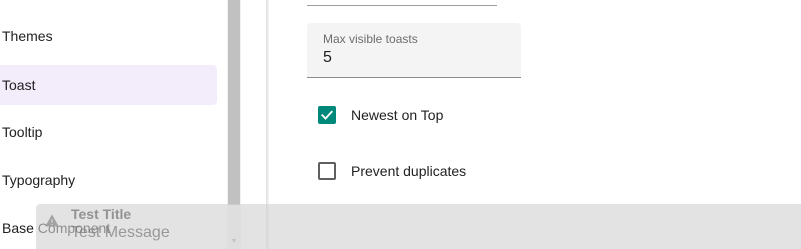 The height and width of the screenshot is (249, 801). What do you see at coordinates (402, 5) in the screenshot?
I see `previous-field-underline` at bounding box center [402, 5].